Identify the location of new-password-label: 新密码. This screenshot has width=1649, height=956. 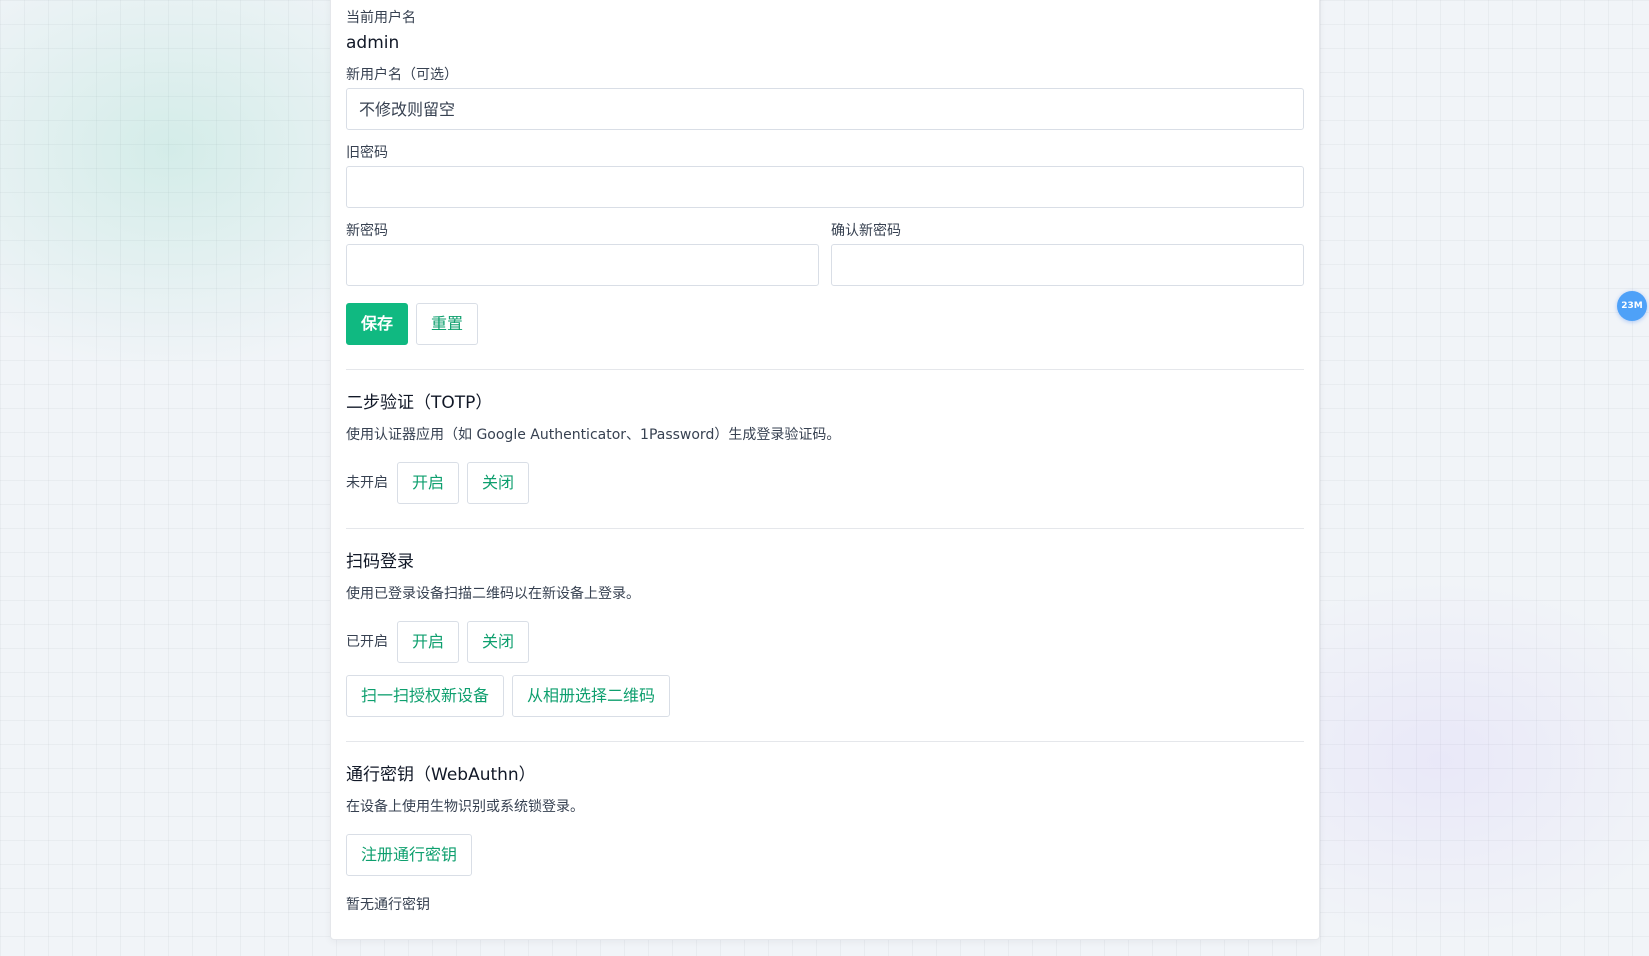
(367, 231).